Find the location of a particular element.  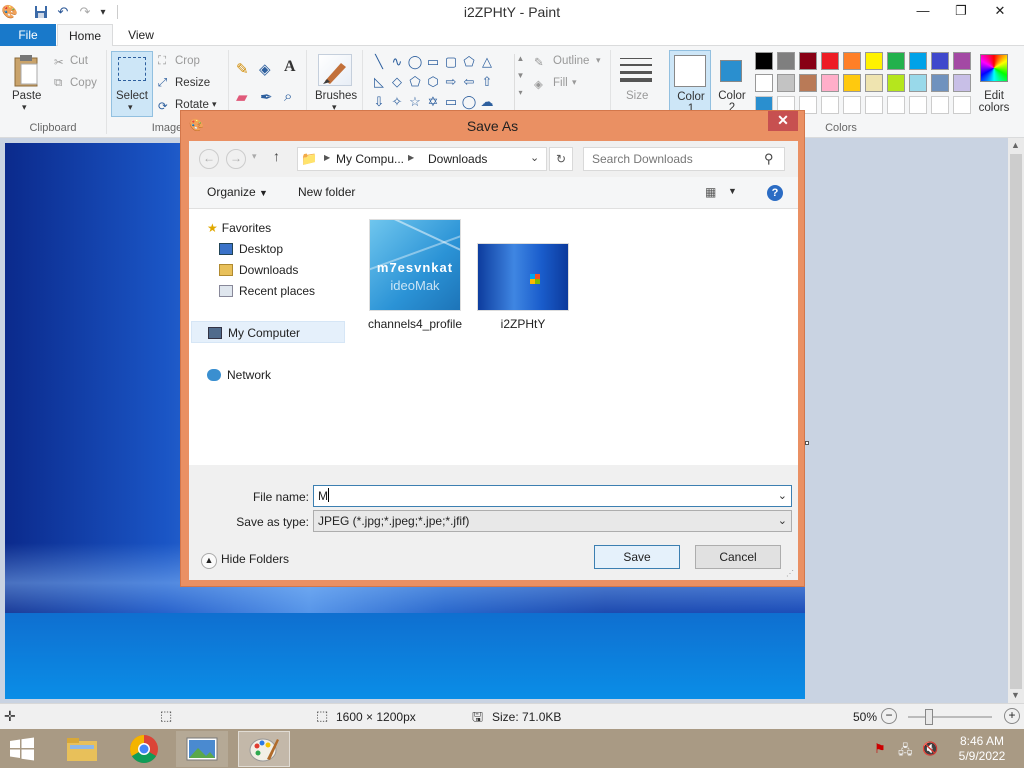

star6-shape-icon: ✡ is located at coordinates (433, 102).